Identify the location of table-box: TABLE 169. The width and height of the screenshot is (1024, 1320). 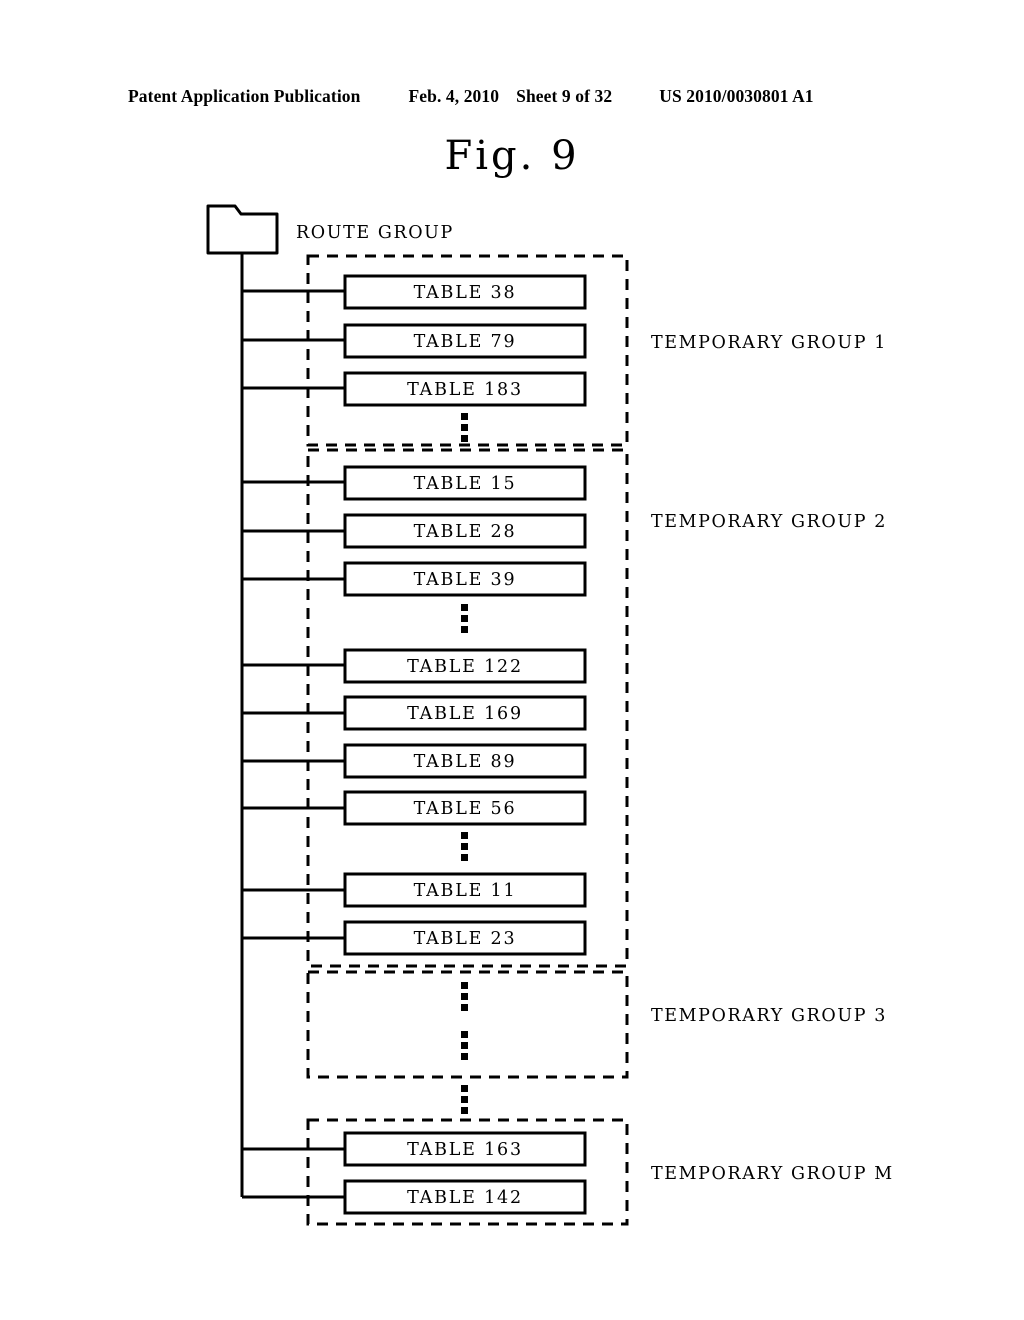
(465, 713).